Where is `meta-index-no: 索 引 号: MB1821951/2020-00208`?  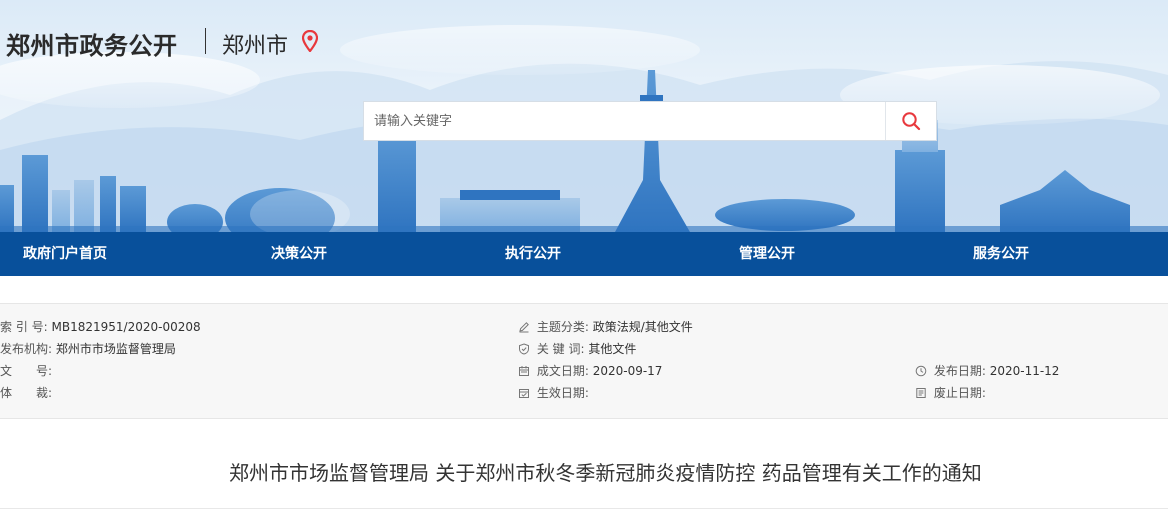 meta-index-no: 索 引 号: MB1821951/2020-00208 is located at coordinates (100, 327).